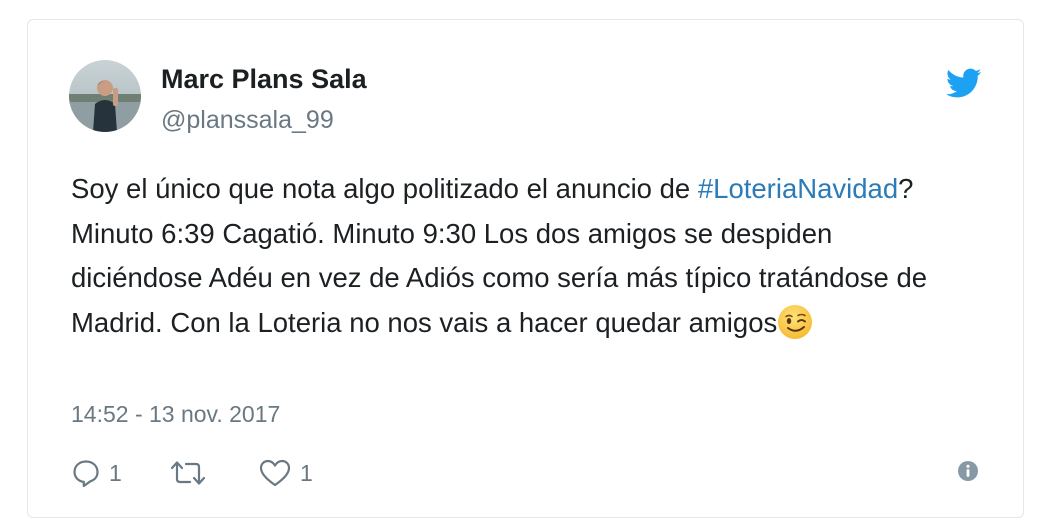 The width and height of the screenshot is (1056, 530). What do you see at coordinates (275, 473) in the screenshot?
I see `heart-icon` at bounding box center [275, 473].